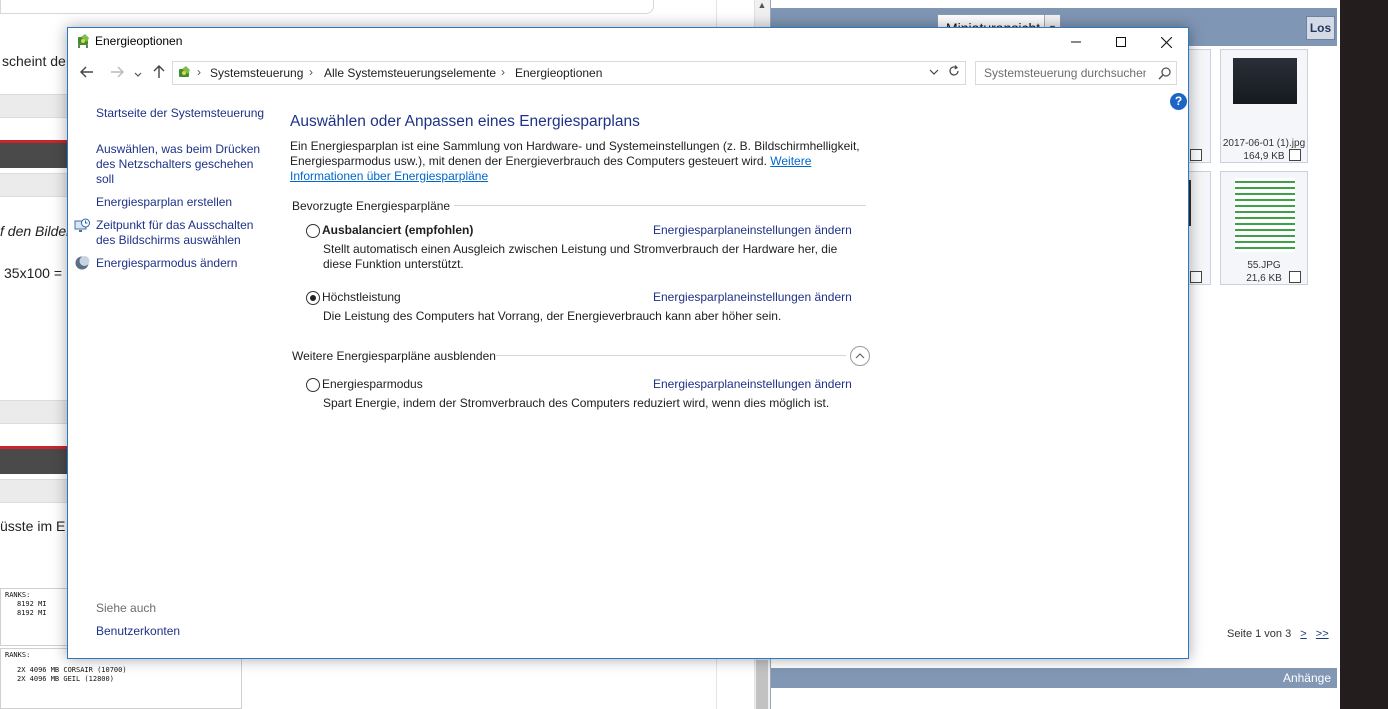  I want to click on attachments-footer: Anhänge, so click(1054, 678).